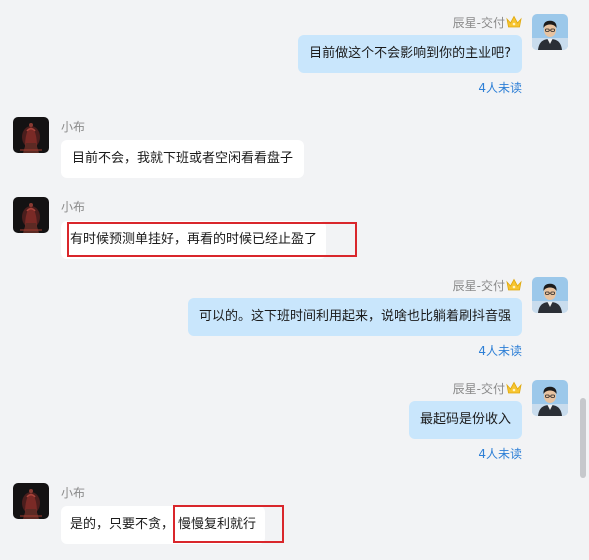 The height and width of the screenshot is (560, 589). I want to click on message-text-part: 是的，只要不贪，, so click(122, 524).